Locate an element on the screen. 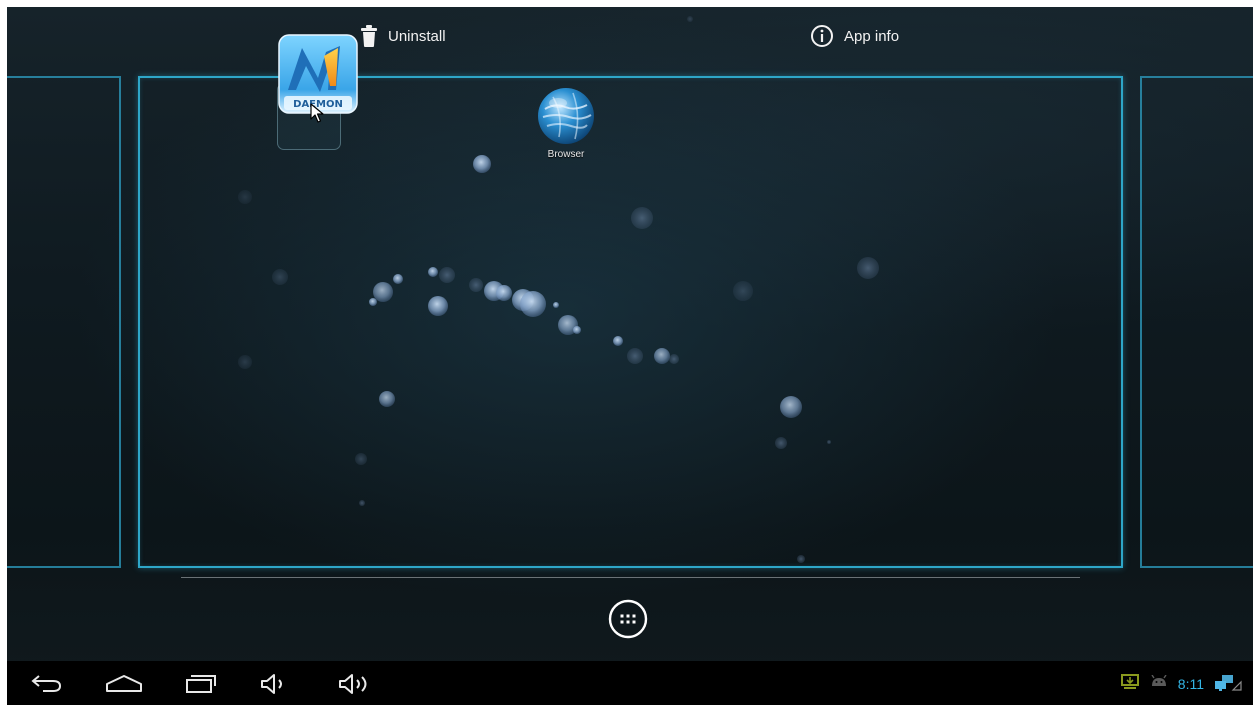  browser-app-shortcut: Browser is located at coordinates (566, 122).